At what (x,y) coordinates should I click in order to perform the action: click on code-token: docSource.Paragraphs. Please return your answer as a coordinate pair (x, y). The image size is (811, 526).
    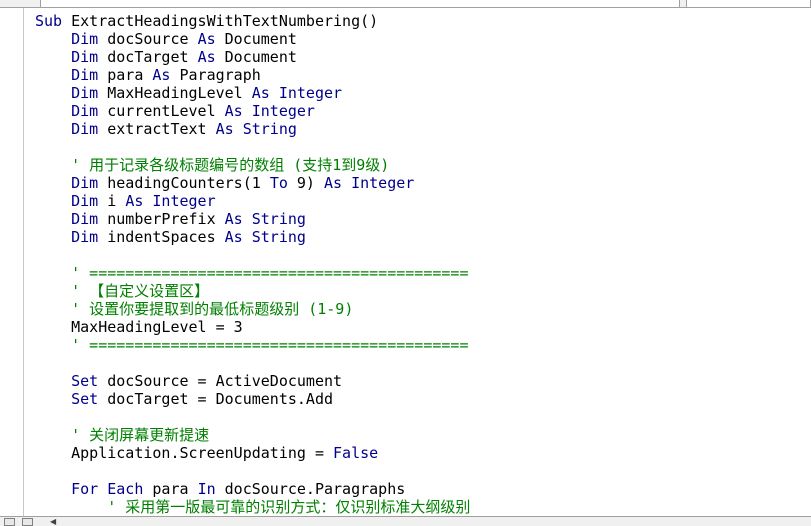
    Looking at the image, I should click on (310, 489).